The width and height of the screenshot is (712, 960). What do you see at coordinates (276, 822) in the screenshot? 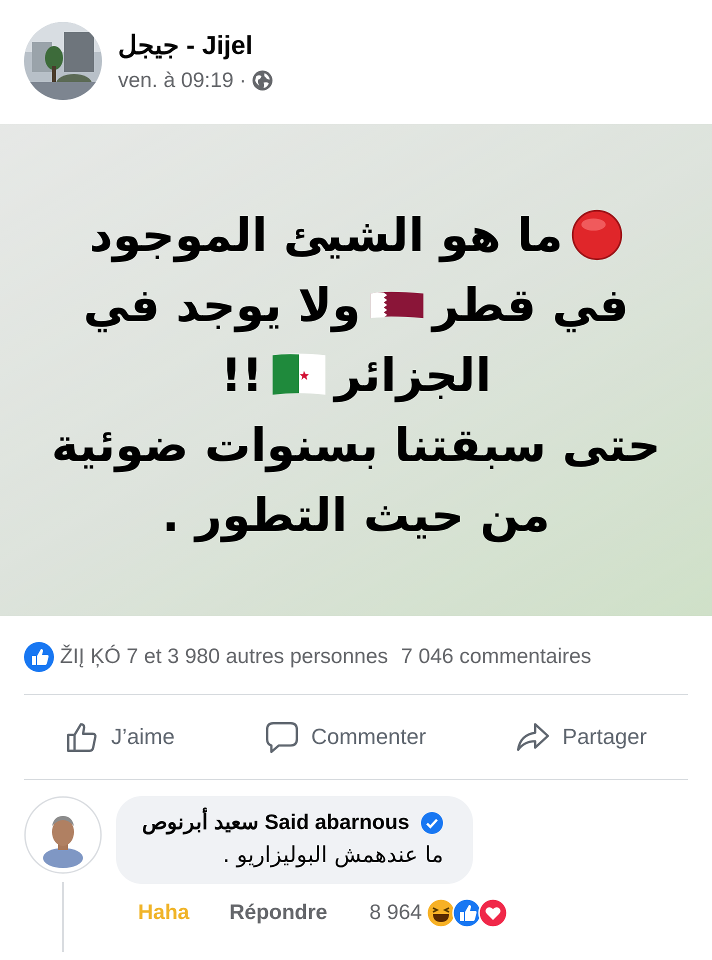
I see `commenter-name: Said abarnous سعيد أبرنوص` at bounding box center [276, 822].